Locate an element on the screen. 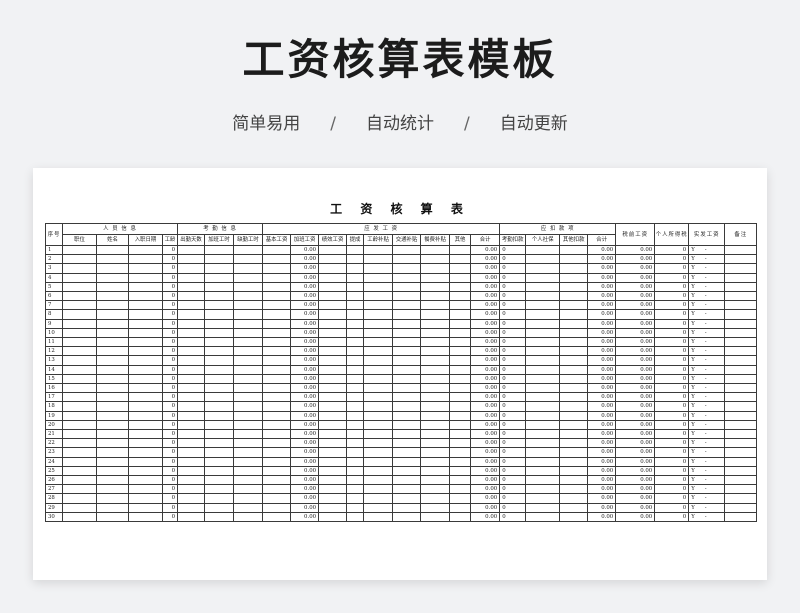 Image resolution: width=800 pixels, height=613 pixels. table-row: 17 0 0.00 0.00 0 0.00 0.00 0 Y - is located at coordinates (401, 397).